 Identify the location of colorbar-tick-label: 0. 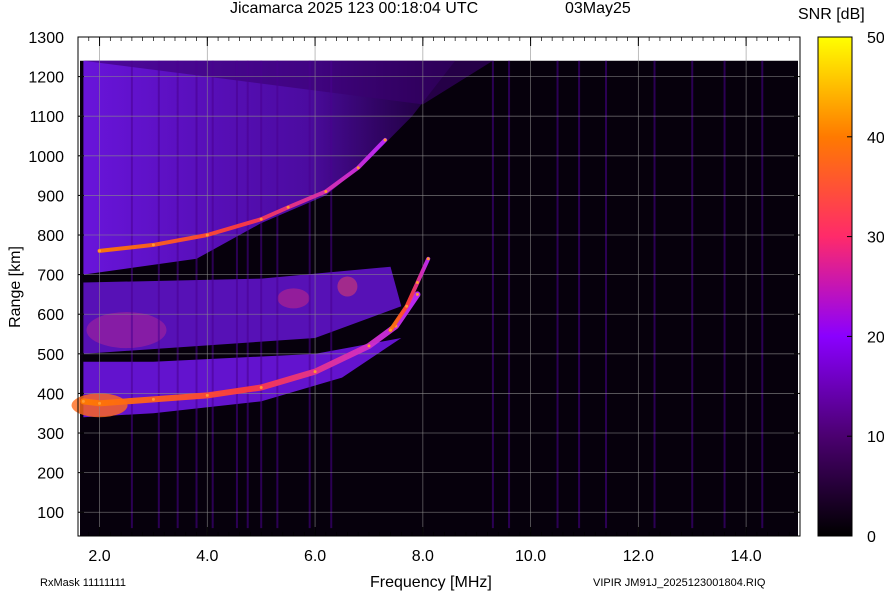
(871, 537).